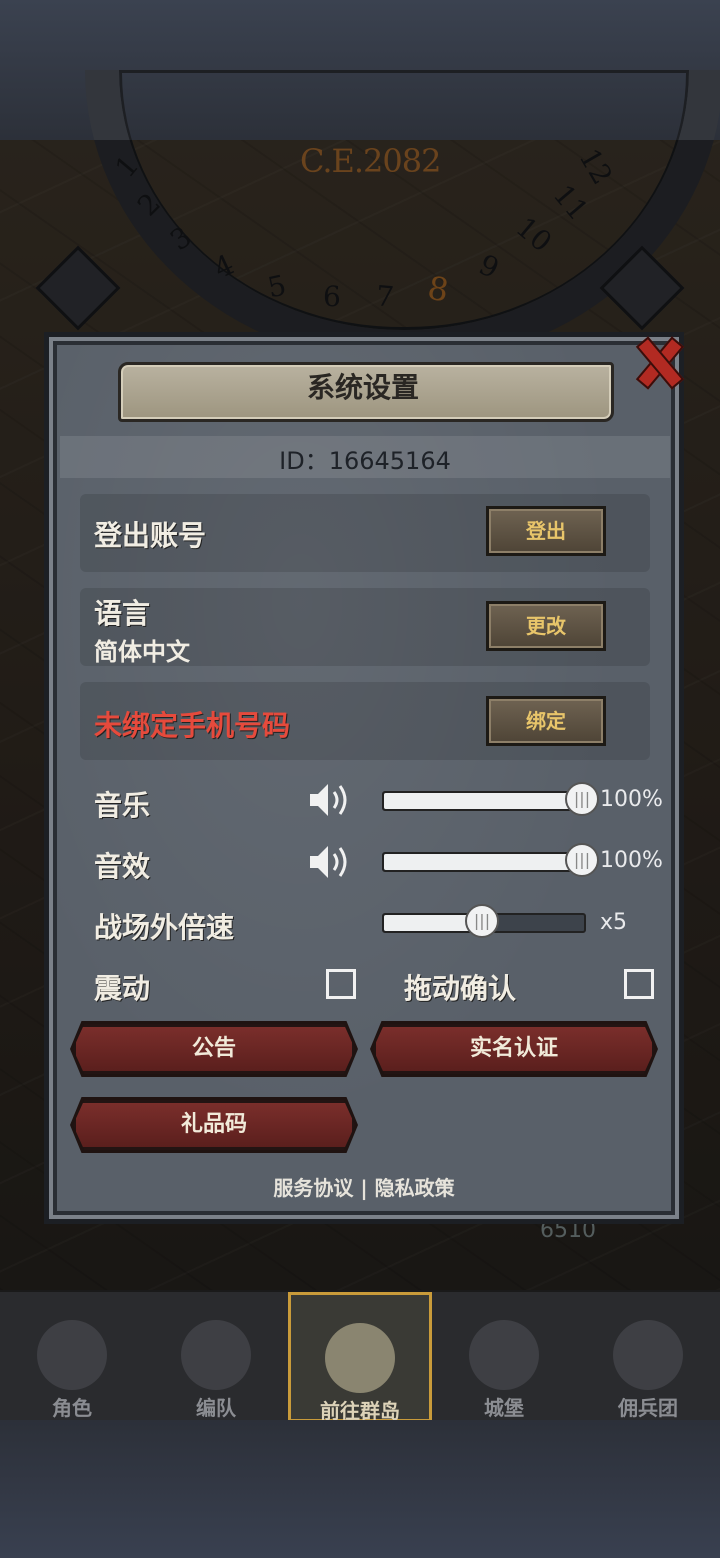 The image size is (720, 1558). I want to click on bottom-nav: 角色 编队 前往群岛 城堡 佣兵团, so click(360, 1356).